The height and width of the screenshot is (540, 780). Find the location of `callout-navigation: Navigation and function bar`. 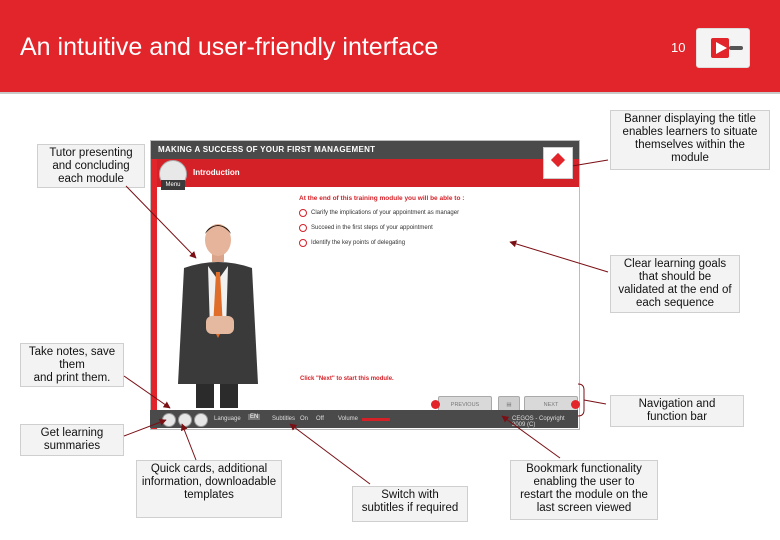

callout-navigation: Navigation and function bar is located at coordinates (677, 411).